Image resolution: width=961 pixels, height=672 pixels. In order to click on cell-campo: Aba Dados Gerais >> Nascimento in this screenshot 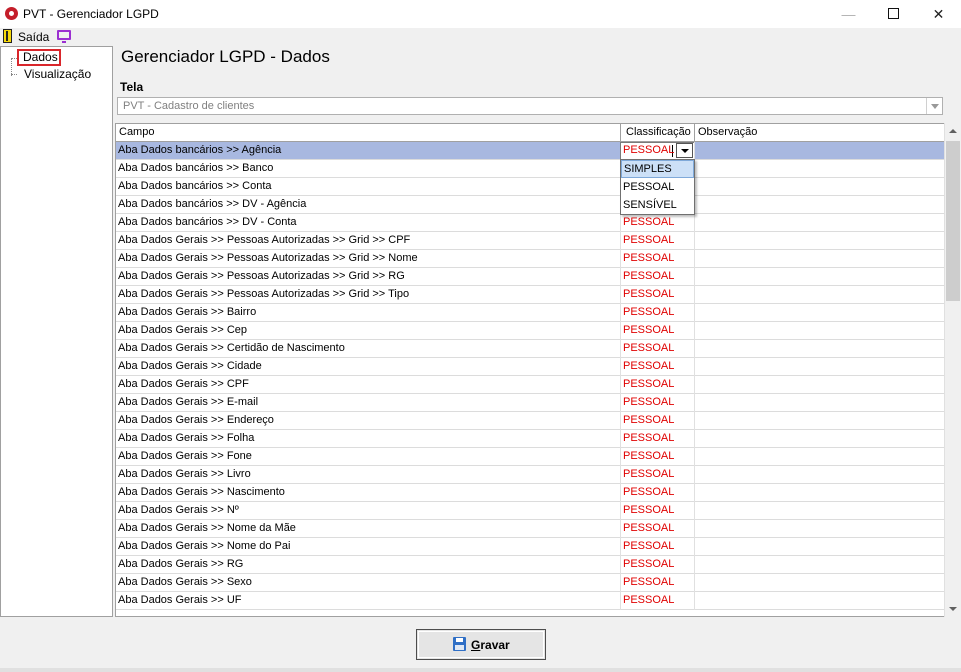, I will do `click(201, 492)`.